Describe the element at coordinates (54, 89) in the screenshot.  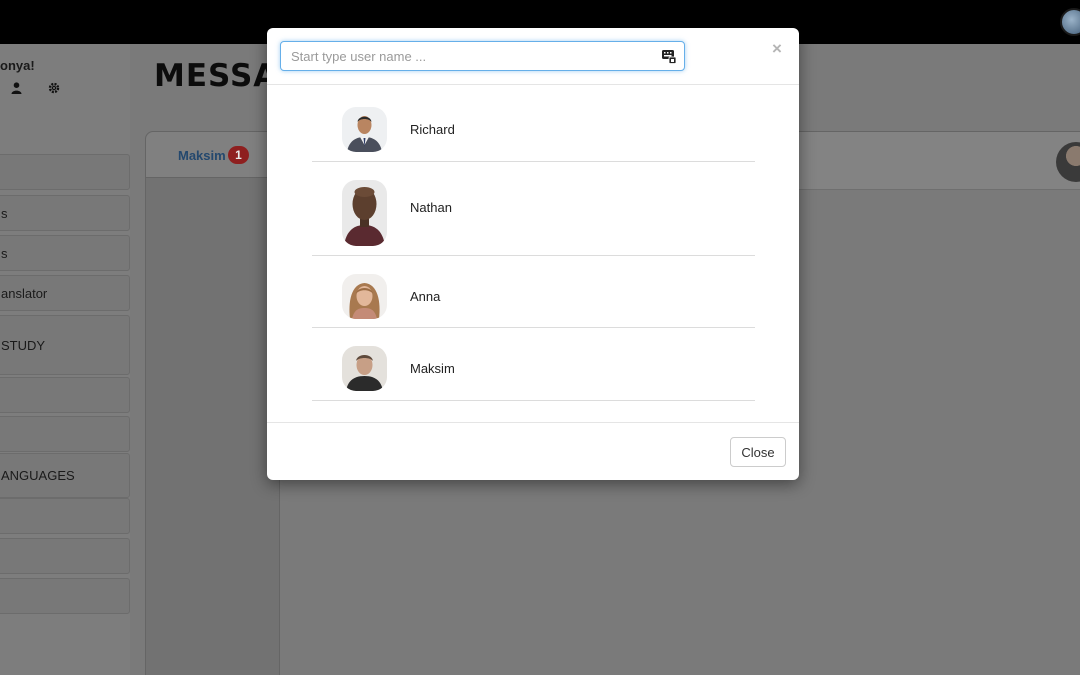
I see `gear-icon` at that location.